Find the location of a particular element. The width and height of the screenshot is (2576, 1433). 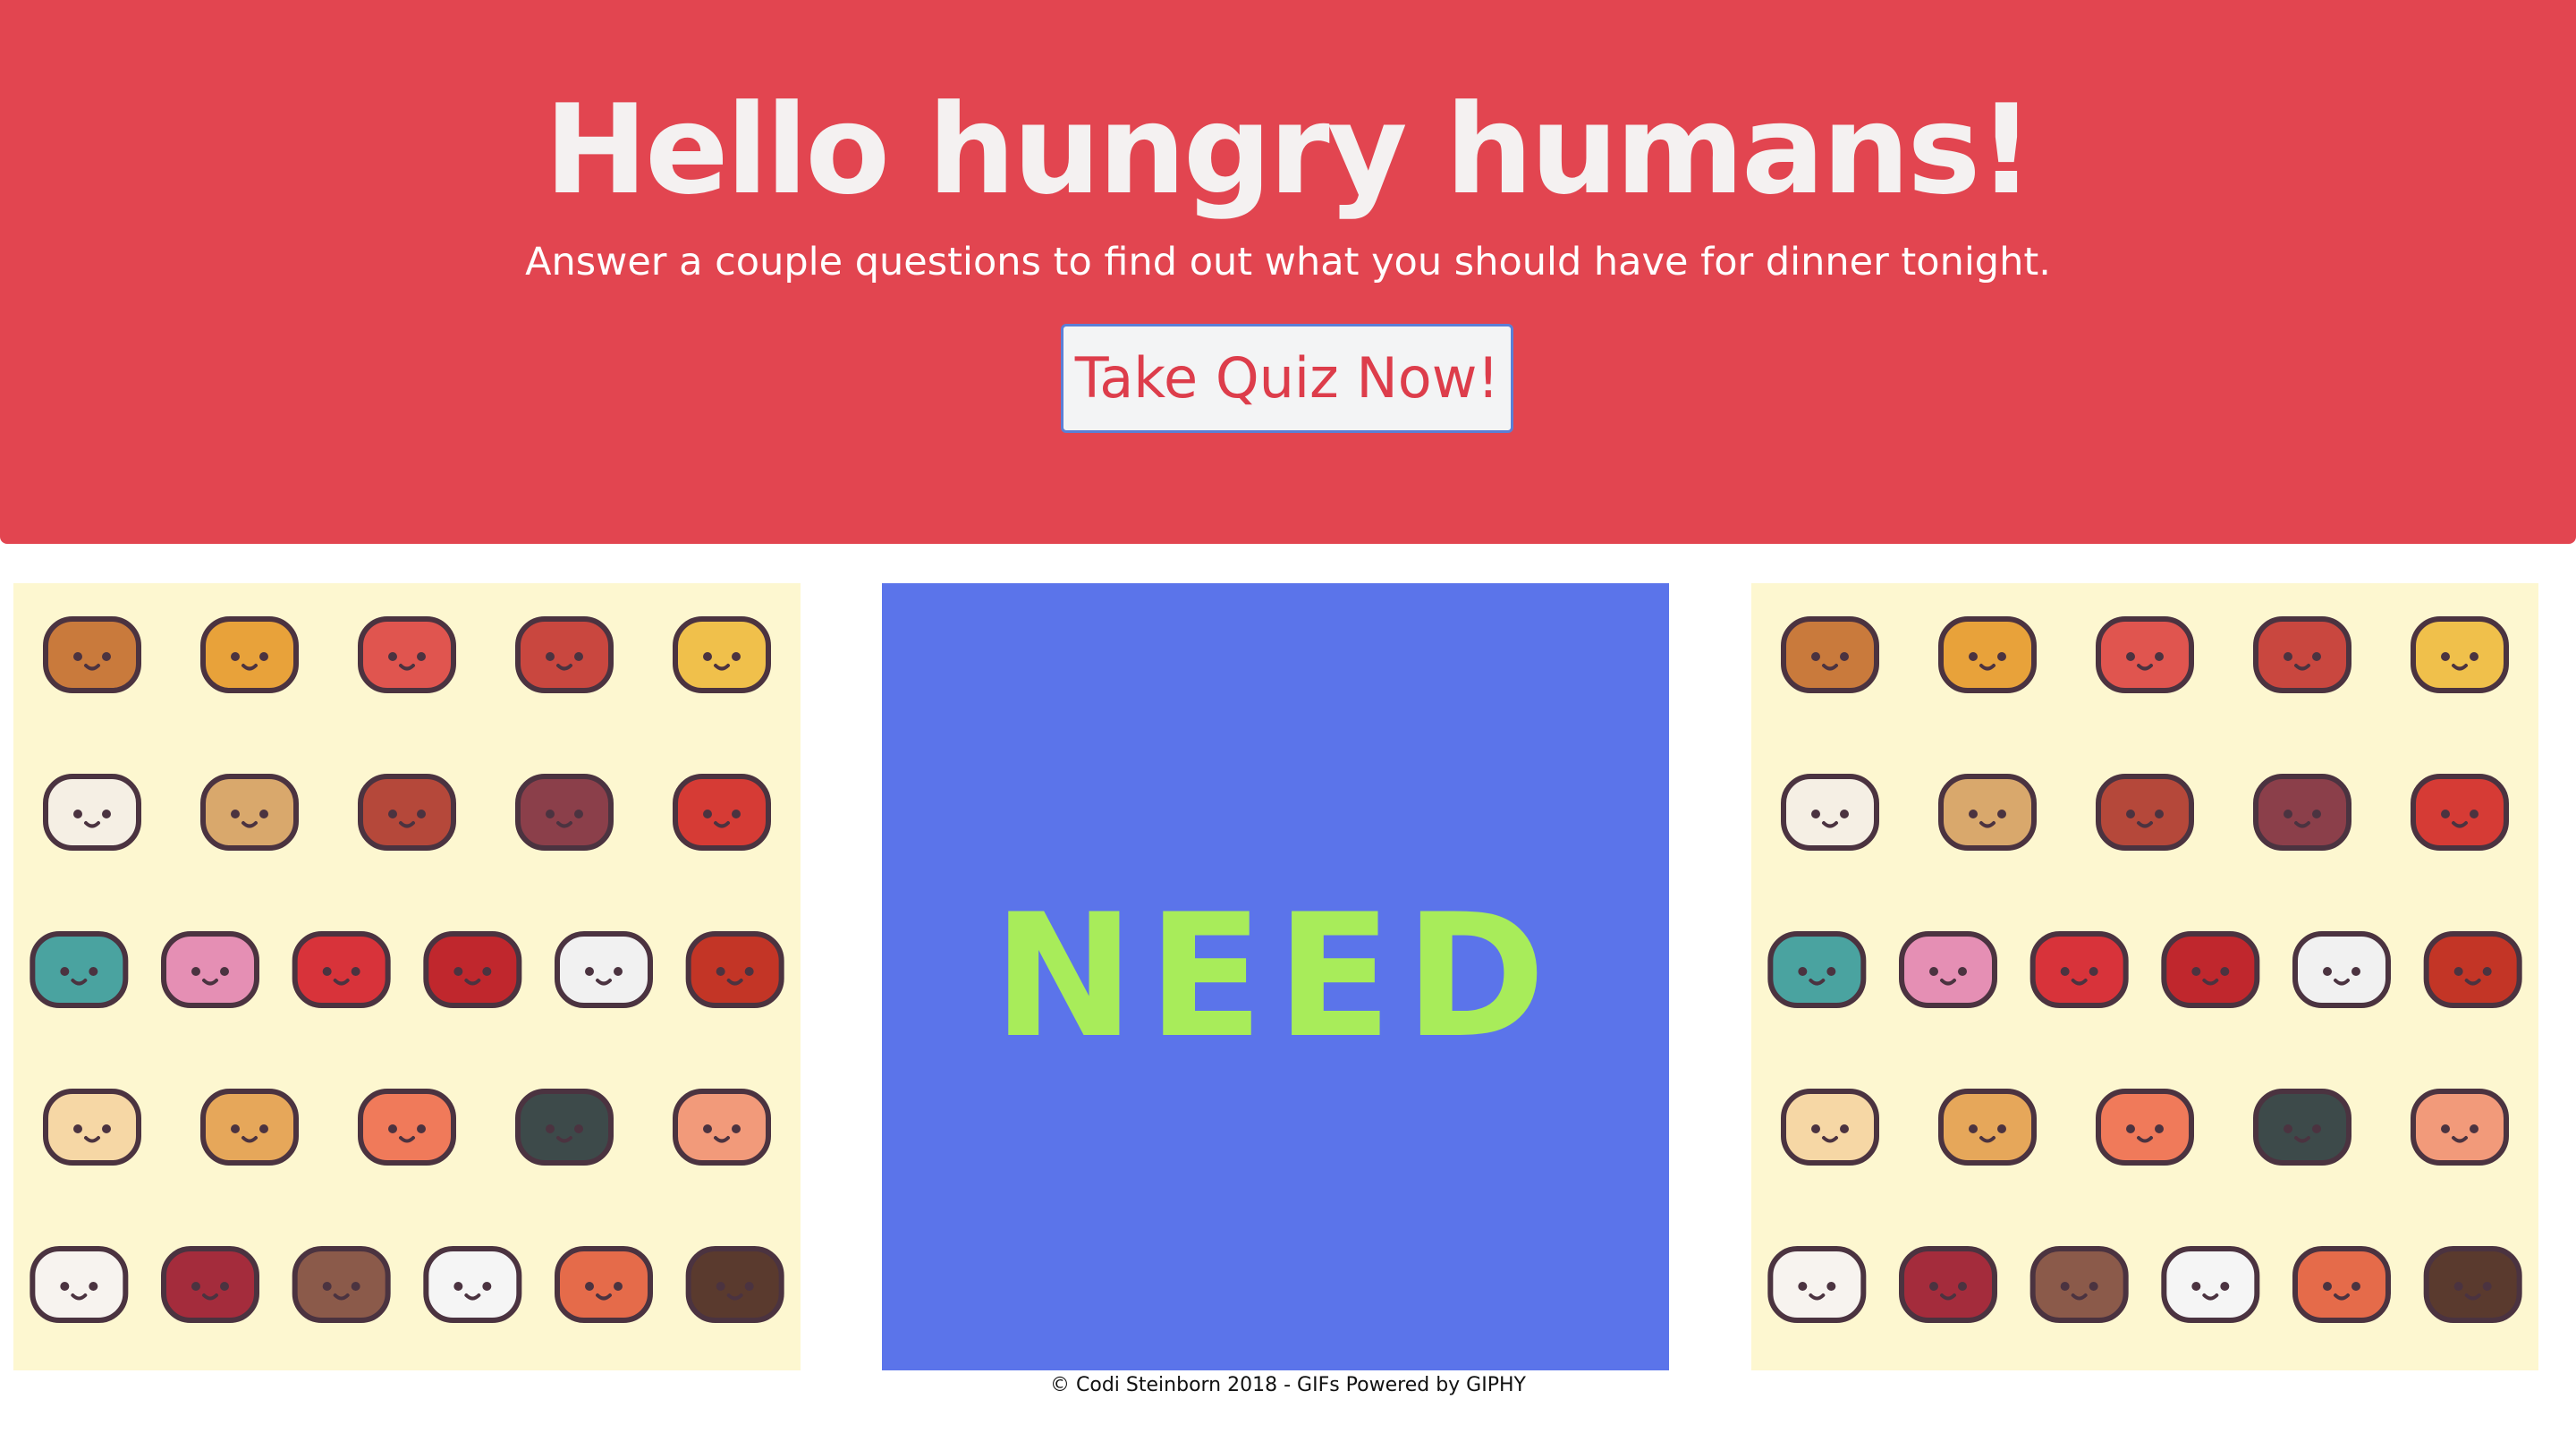

page-title: Hello hungry humans! is located at coordinates (1289, 150).